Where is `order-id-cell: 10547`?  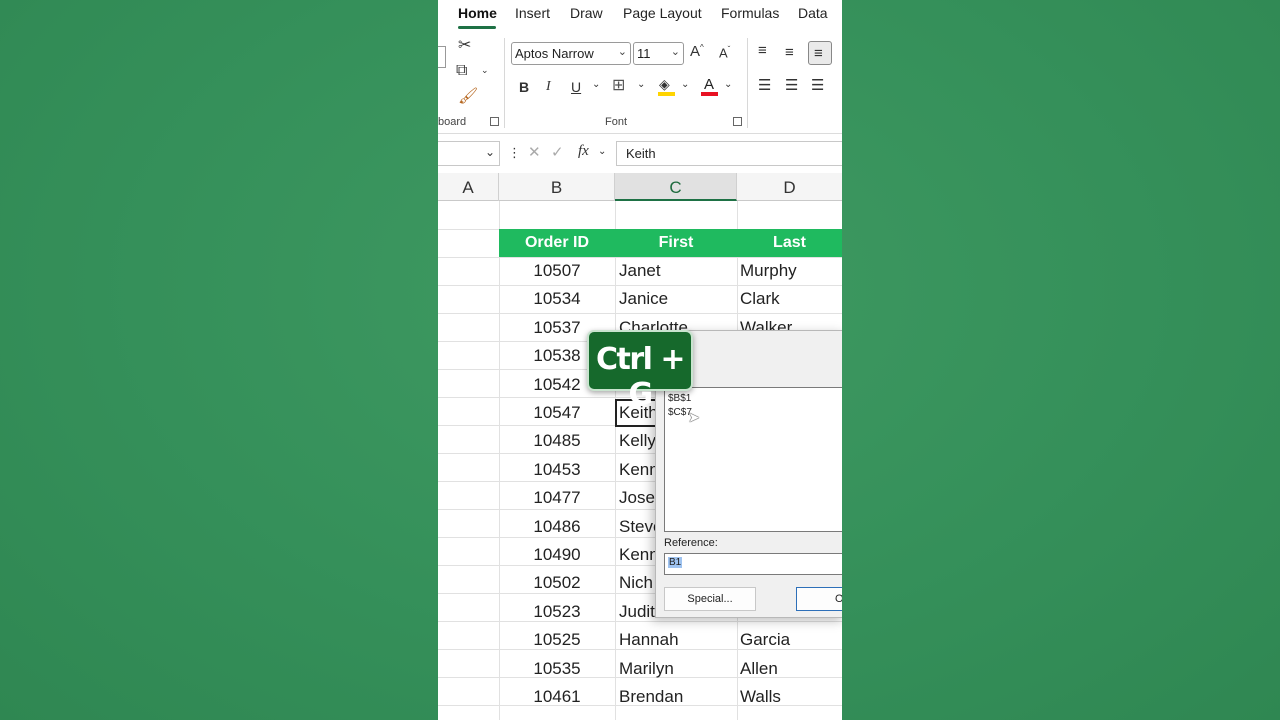 order-id-cell: 10547 is located at coordinates (557, 413).